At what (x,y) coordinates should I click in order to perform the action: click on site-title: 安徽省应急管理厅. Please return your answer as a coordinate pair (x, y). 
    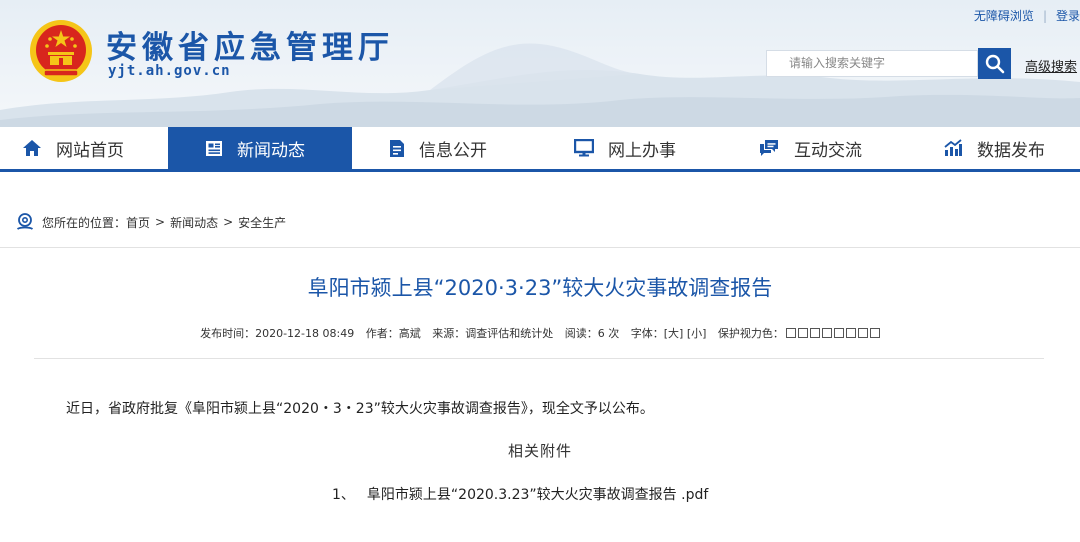
    Looking at the image, I should click on (250, 48).